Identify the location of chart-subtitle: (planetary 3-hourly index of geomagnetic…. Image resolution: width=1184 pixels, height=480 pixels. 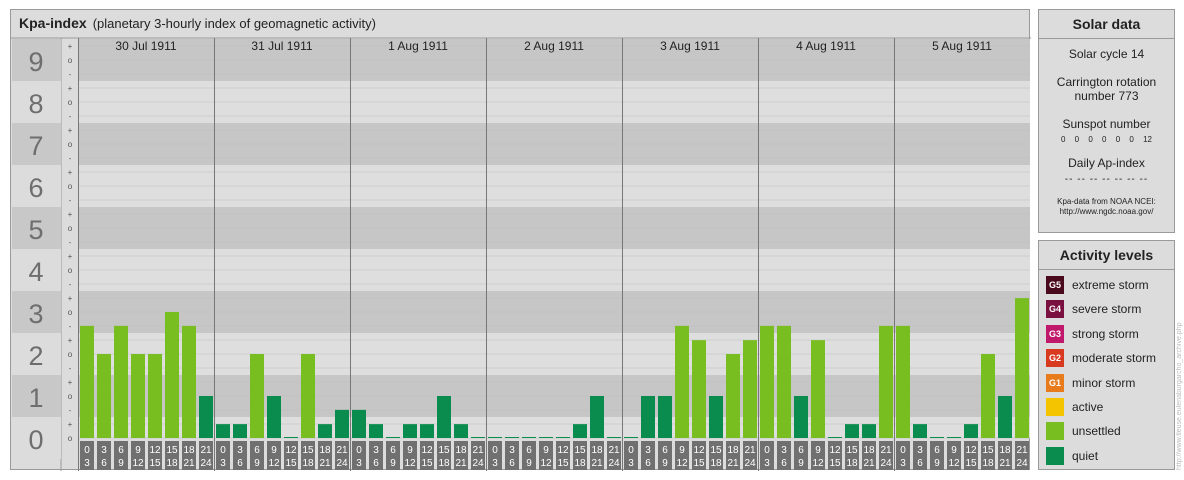
(234, 23).